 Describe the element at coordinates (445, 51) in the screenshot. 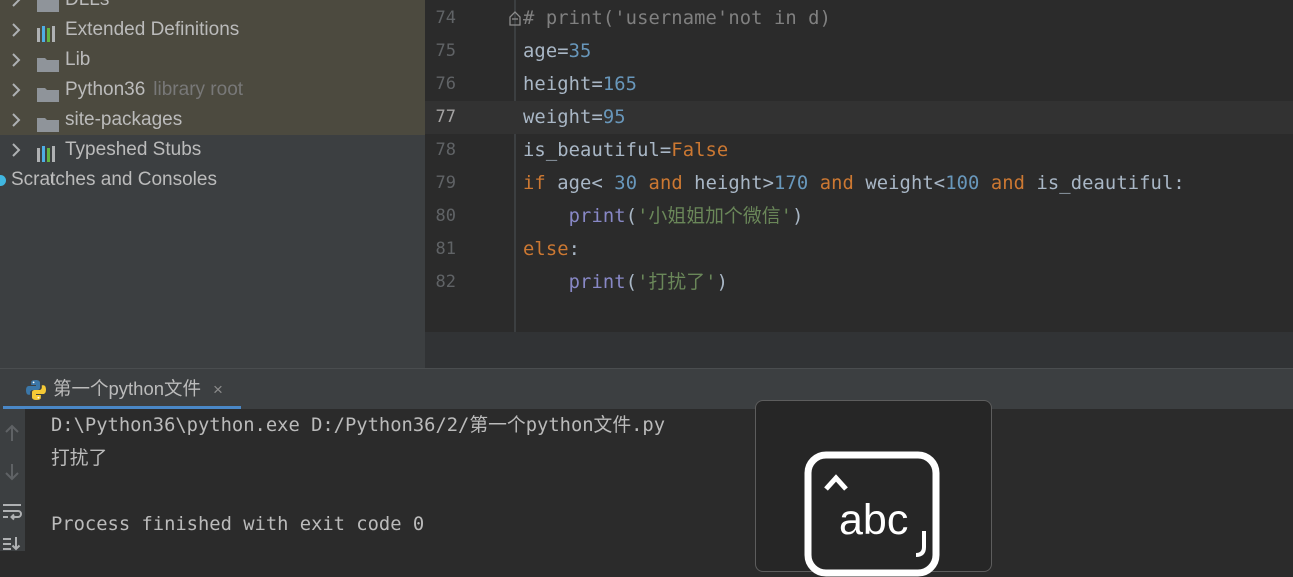

I see `line-number: 75` at that location.